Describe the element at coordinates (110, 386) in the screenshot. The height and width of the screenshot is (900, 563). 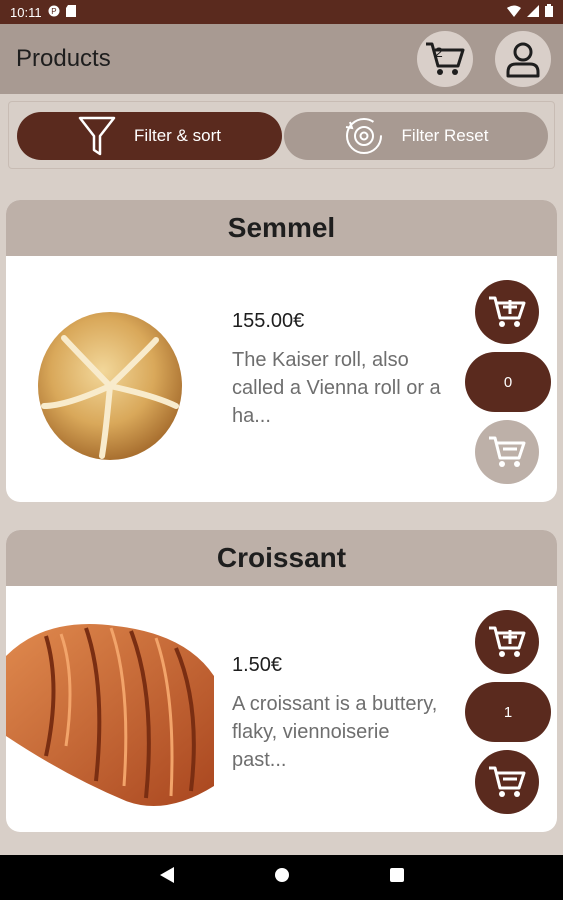
I see `semmel-image` at that location.